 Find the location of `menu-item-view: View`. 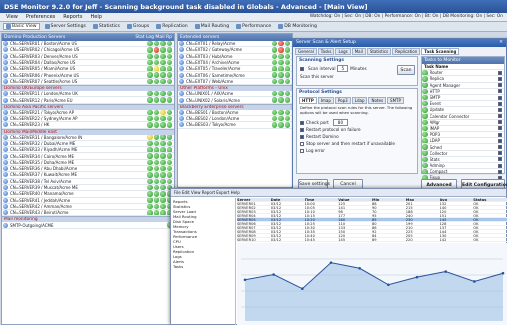

menu-item-view: View is located at coordinates (12, 17).